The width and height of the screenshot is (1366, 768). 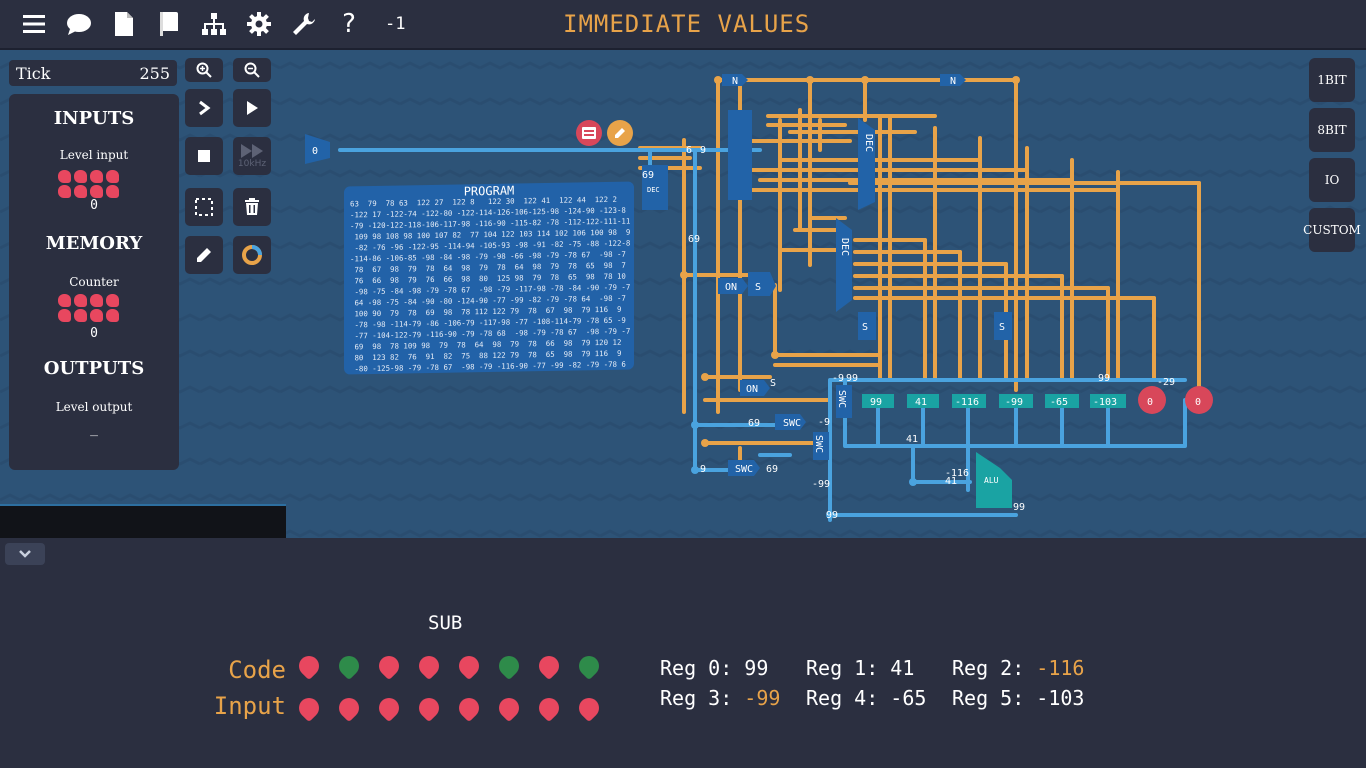 What do you see at coordinates (1059, 402) in the screenshot?
I see `svg-text: -65` at bounding box center [1059, 402].